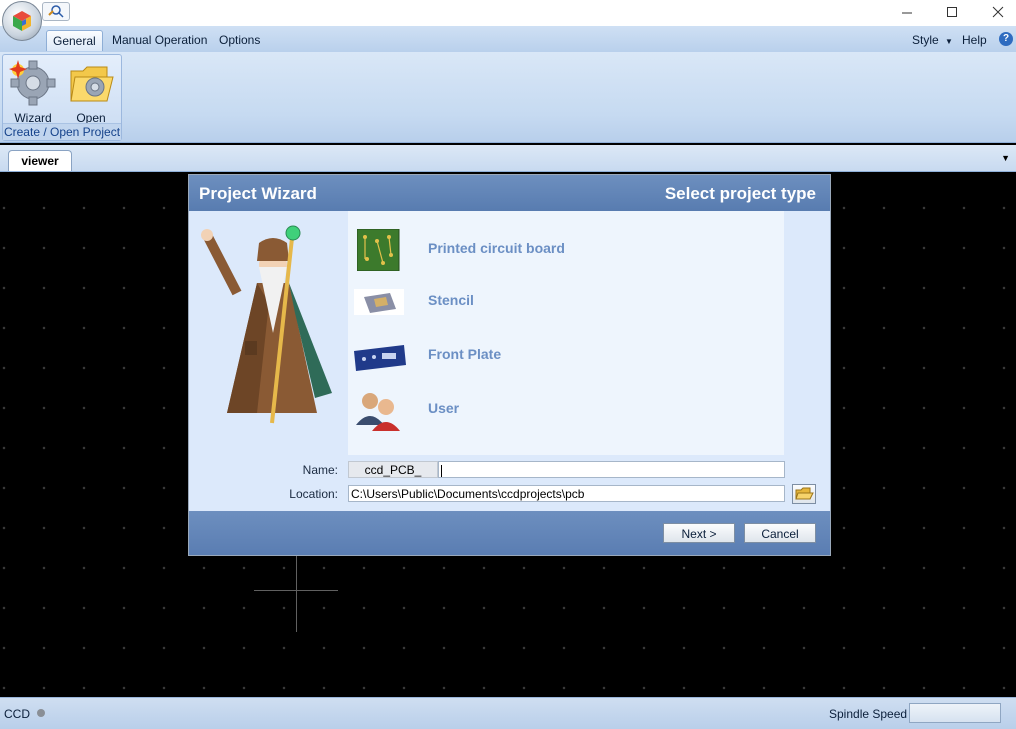 Image resolution: width=1016 pixels, height=729 pixels. I want to click on quick-access-icon, so click(56, 11).